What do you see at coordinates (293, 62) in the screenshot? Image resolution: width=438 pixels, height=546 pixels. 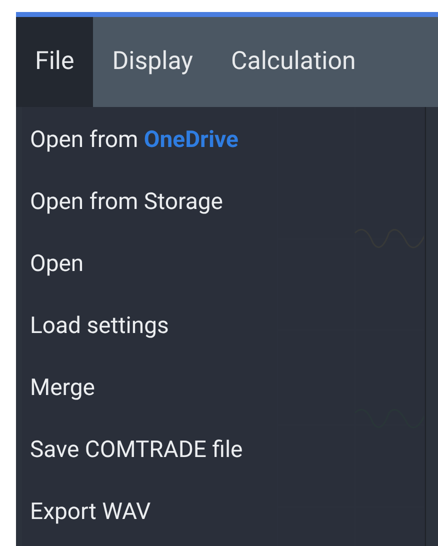 I see `menu-tab: Calculation` at bounding box center [293, 62].